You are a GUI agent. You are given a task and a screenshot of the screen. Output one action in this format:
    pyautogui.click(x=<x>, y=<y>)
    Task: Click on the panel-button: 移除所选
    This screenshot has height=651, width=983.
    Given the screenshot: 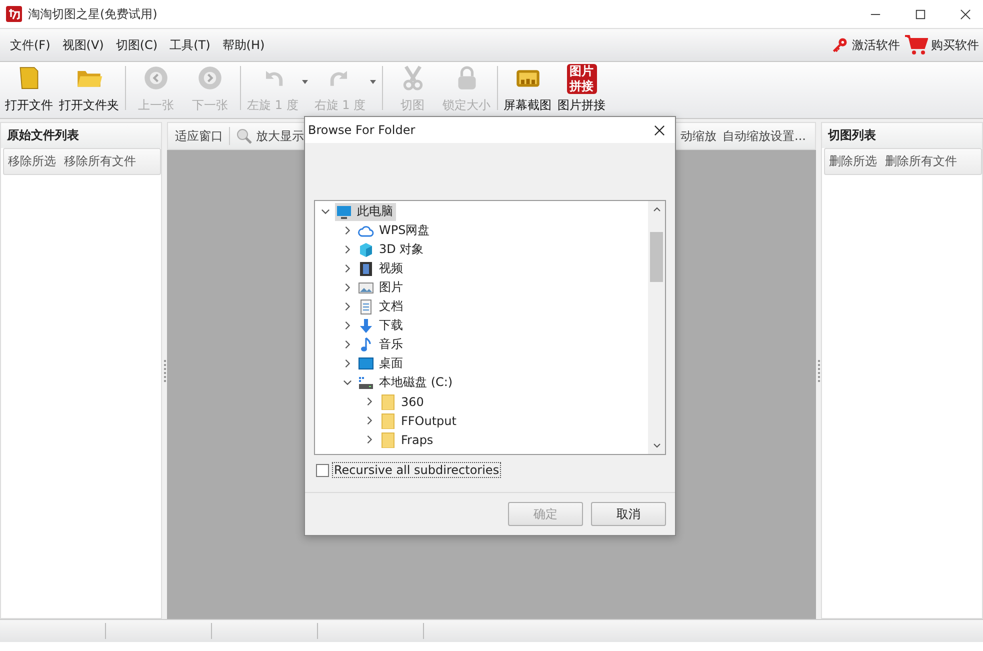 What is the action you would take?
    pyautogui.click(x=32, y=161)
    